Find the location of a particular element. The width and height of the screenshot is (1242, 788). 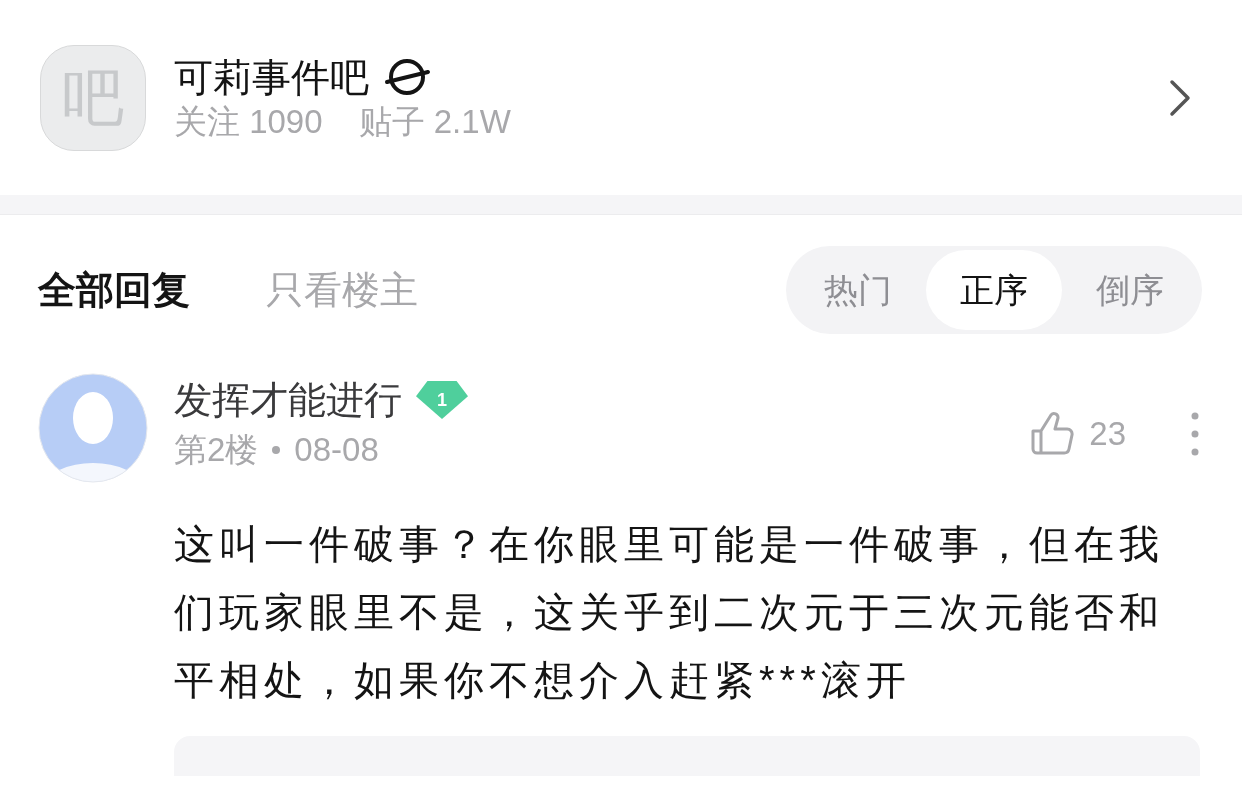

sort-option: 倒序 is located at coordinates (1130, 290).